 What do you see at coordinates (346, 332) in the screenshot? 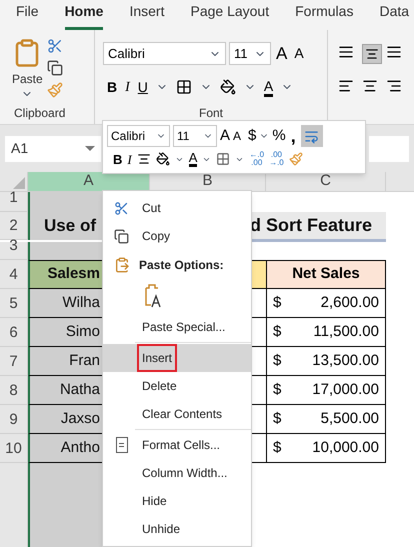
I see `table-cell-text: 11,500.00` at bounding box center [346, 332].